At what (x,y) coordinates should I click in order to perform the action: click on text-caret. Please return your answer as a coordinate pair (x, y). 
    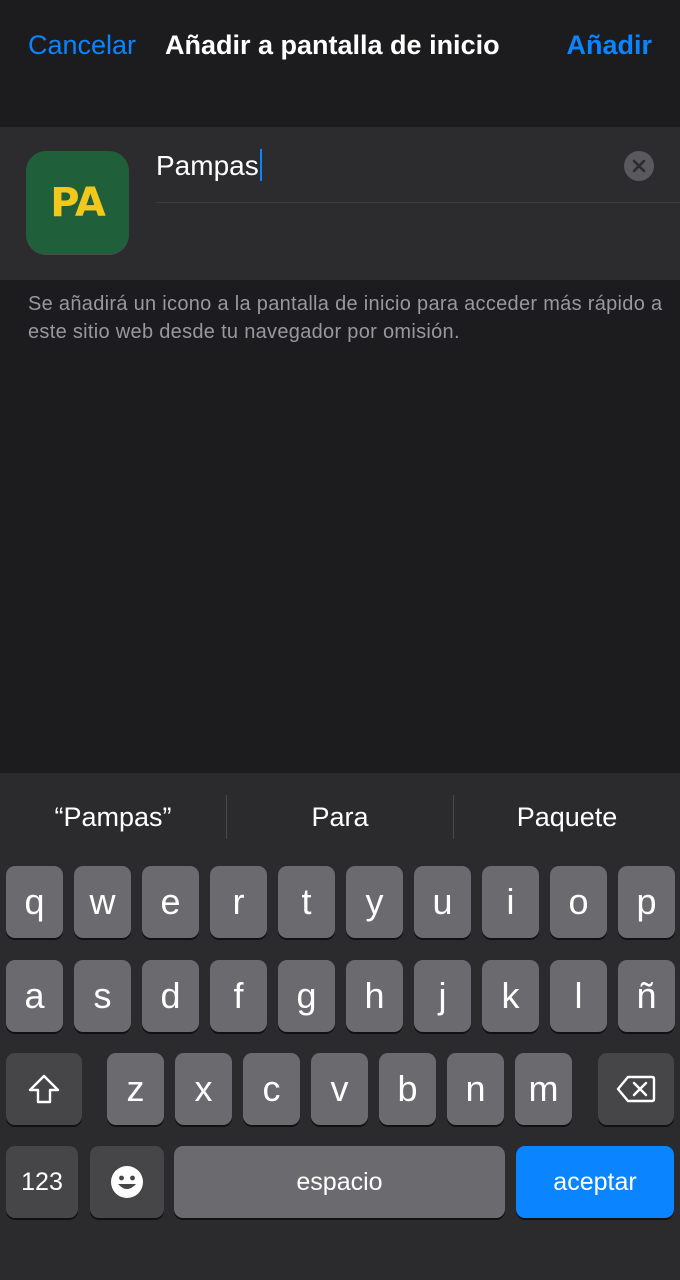
    Looking at the image, I should click on (260, 165).